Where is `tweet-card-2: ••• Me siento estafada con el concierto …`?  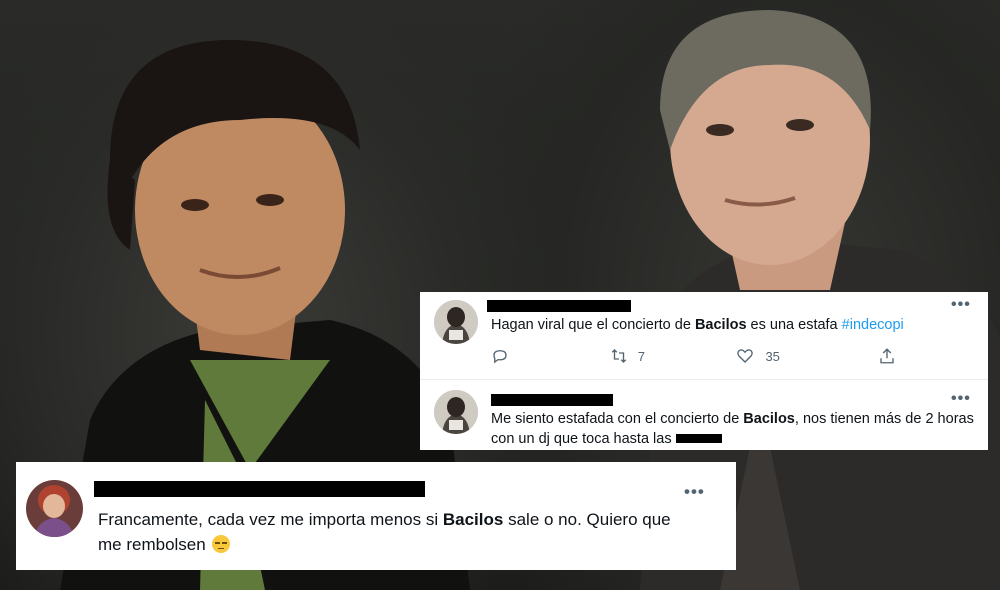 tweet-card-2: ••• Me siento estafada con el concierto … is located at coordinates (704, 415).